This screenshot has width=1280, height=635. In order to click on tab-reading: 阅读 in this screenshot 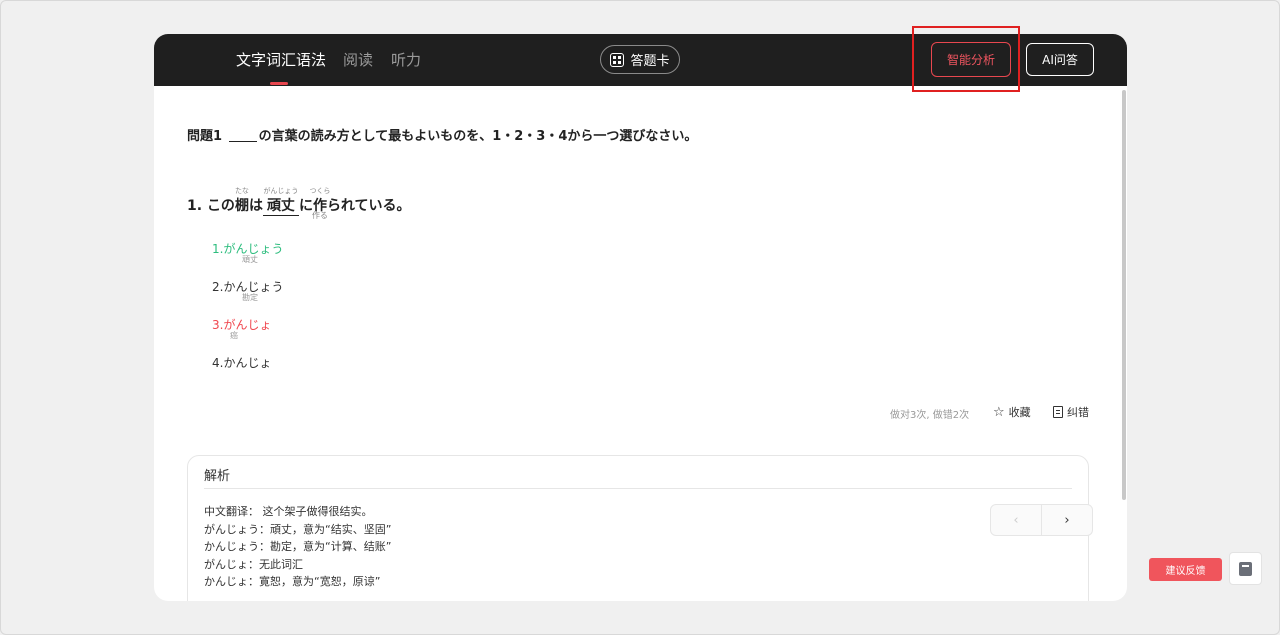, I will do `click(358, 59)`.